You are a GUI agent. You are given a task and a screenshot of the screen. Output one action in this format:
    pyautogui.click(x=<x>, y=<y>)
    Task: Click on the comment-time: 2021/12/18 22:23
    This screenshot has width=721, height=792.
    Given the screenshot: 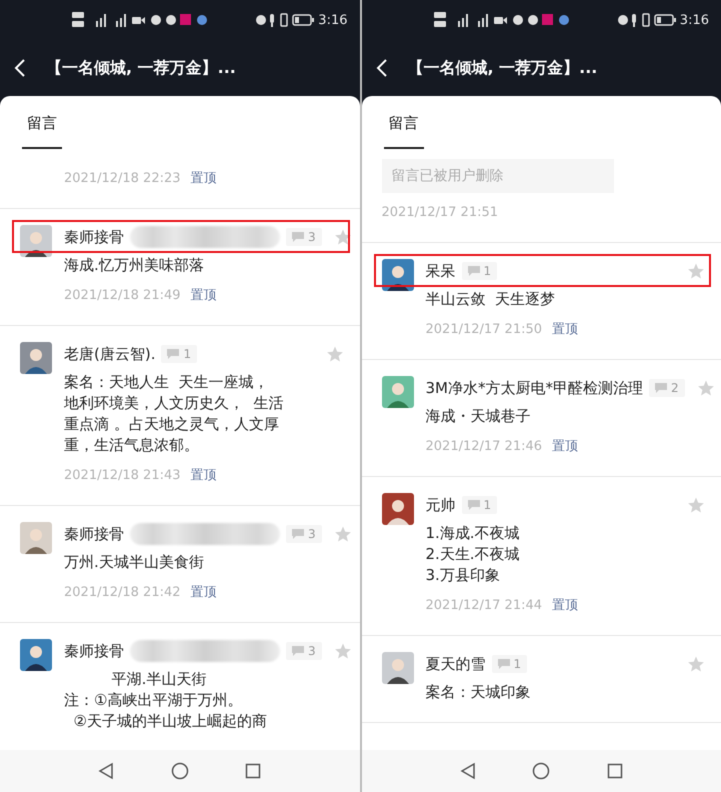 What is the action you would take?
    pyautogui.click(x=122, y=179)
    